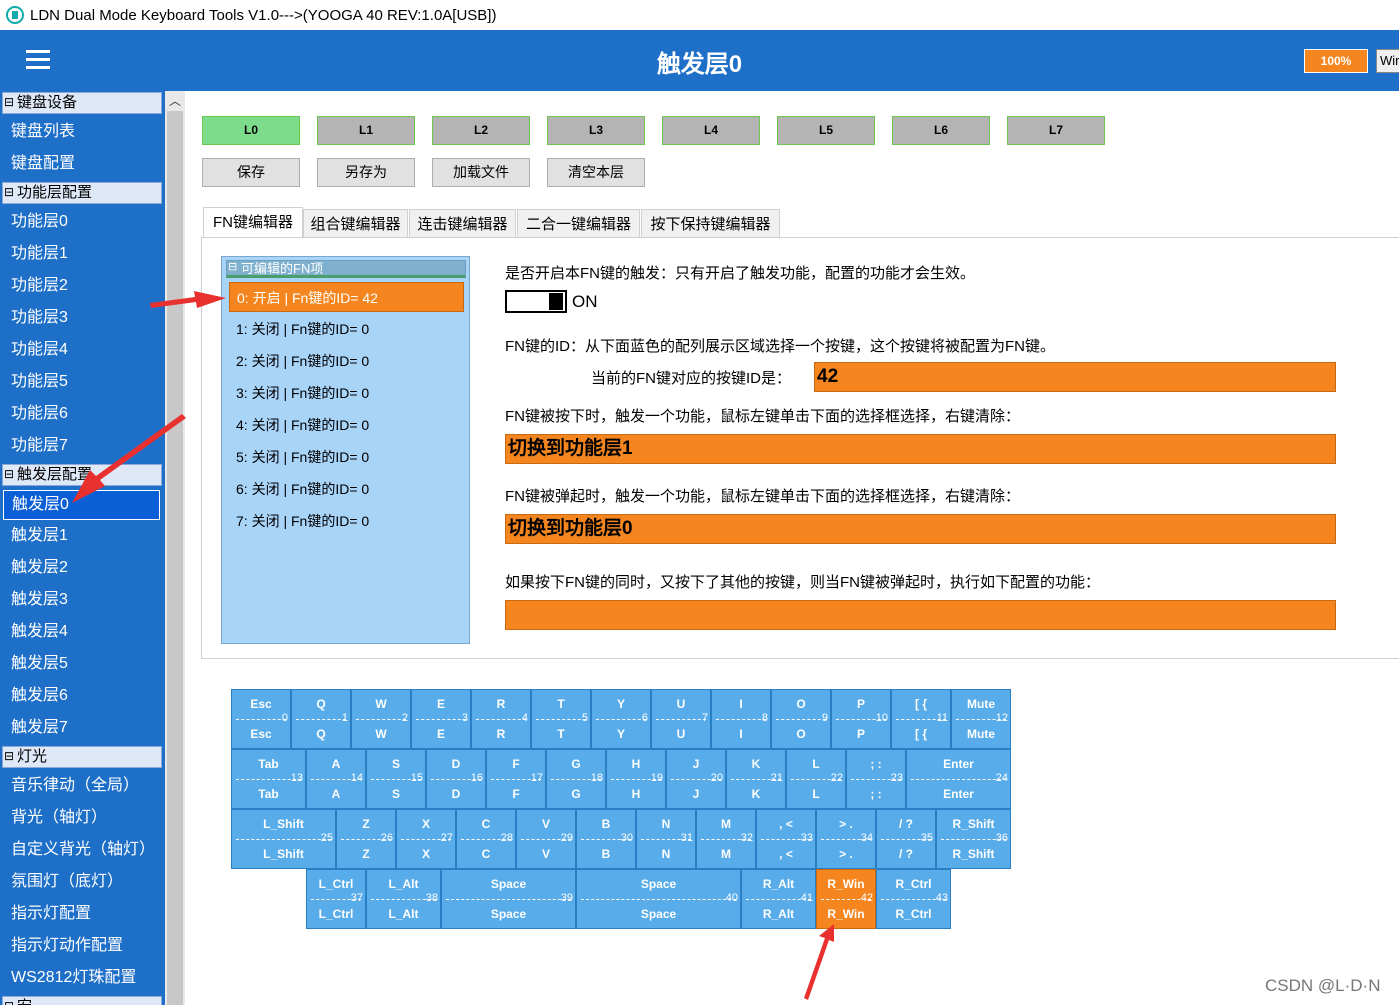 The image size is (1399, 1005). Describe the element at coordinates (711, 130) in the screenshot. I see `layer-button-l4: L4` at that location.